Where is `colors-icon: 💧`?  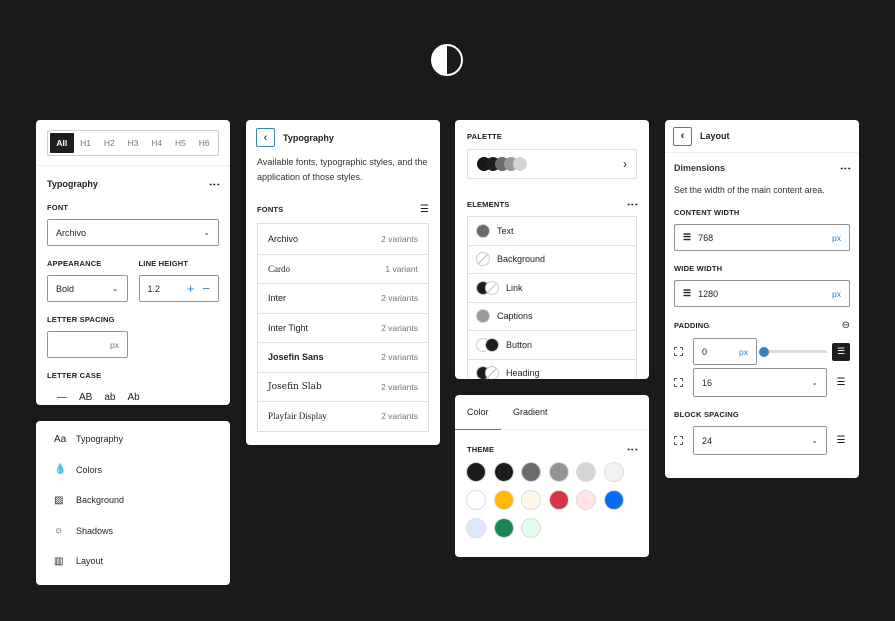
colors-icon: 💧 is located at coordinates (60, 470).